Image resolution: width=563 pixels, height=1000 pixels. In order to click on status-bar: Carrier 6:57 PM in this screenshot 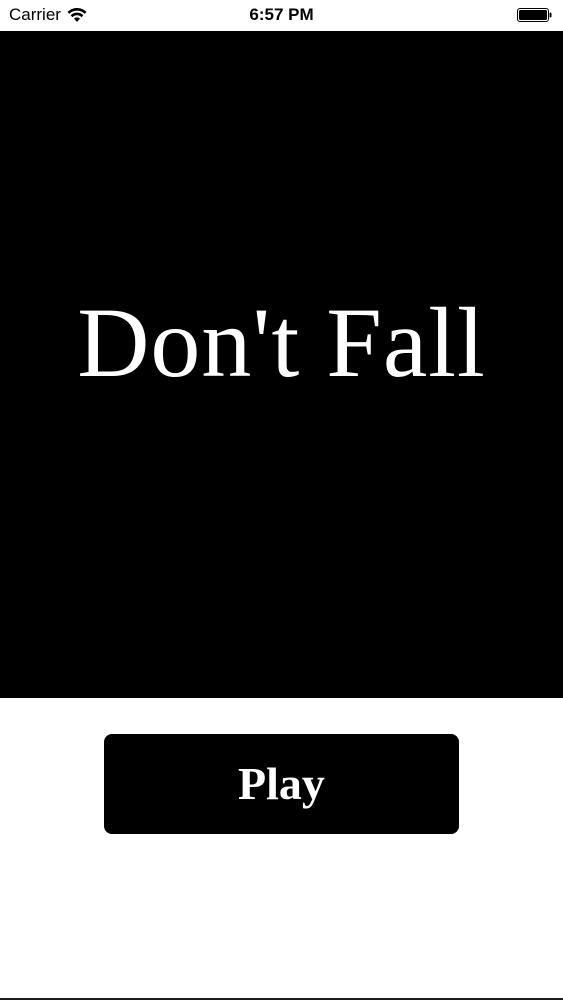, I will do `click(281, 15)`.